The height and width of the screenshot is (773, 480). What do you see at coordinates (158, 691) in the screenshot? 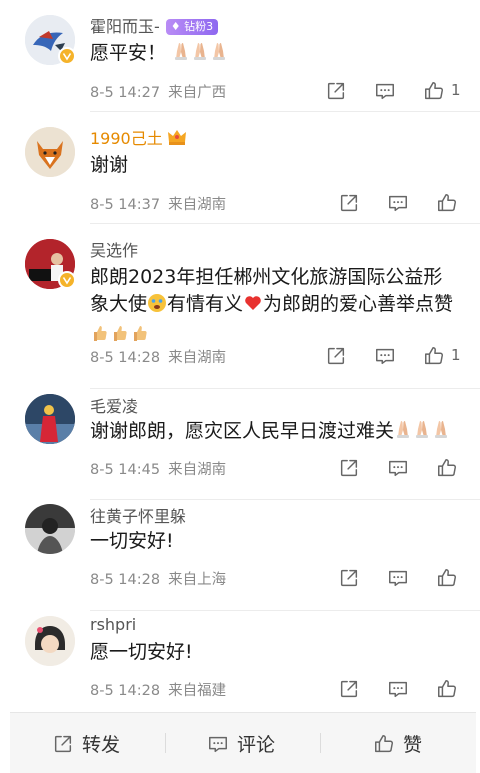
I see `comment-meta: 8-5 14:28 来自福建` at bounding box center [158, 691].